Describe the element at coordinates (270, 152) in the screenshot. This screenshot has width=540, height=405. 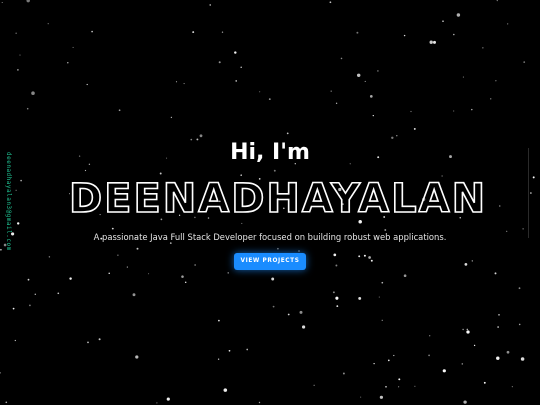
I see `hero-greeting: Hi, I'm` at that location.